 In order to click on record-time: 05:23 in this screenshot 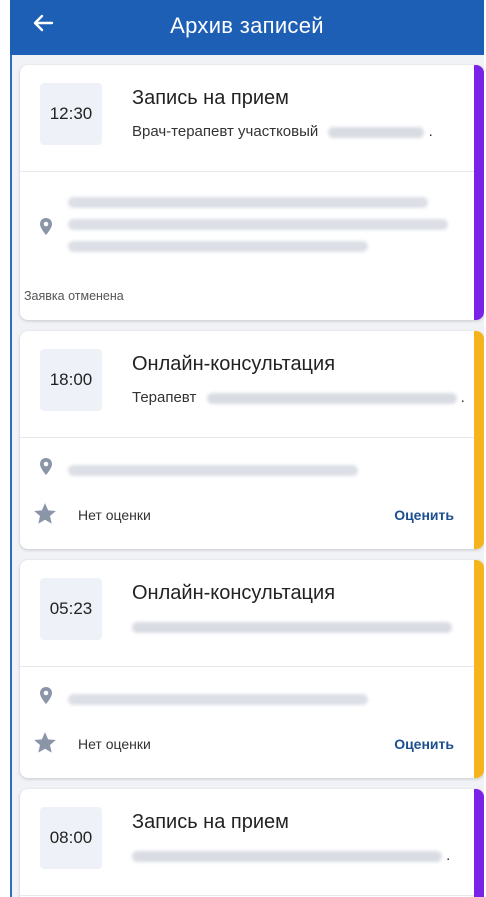, I will do `click(71, 609)`.